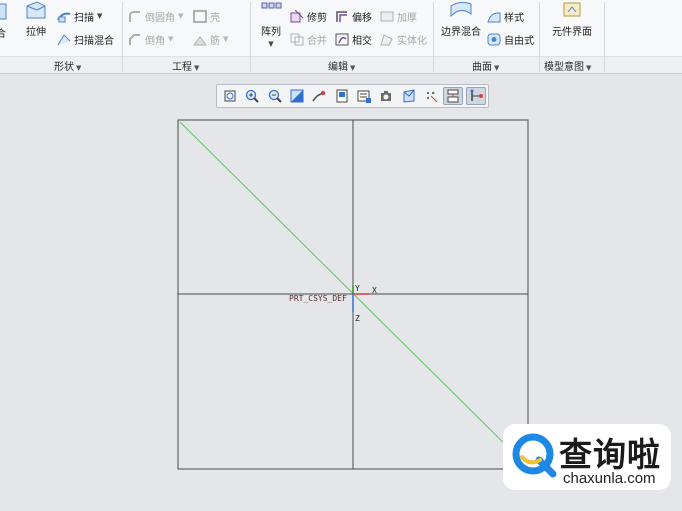 This screenshot has height=511, width=682. I want to click on rib-icon, so click(200, 39).